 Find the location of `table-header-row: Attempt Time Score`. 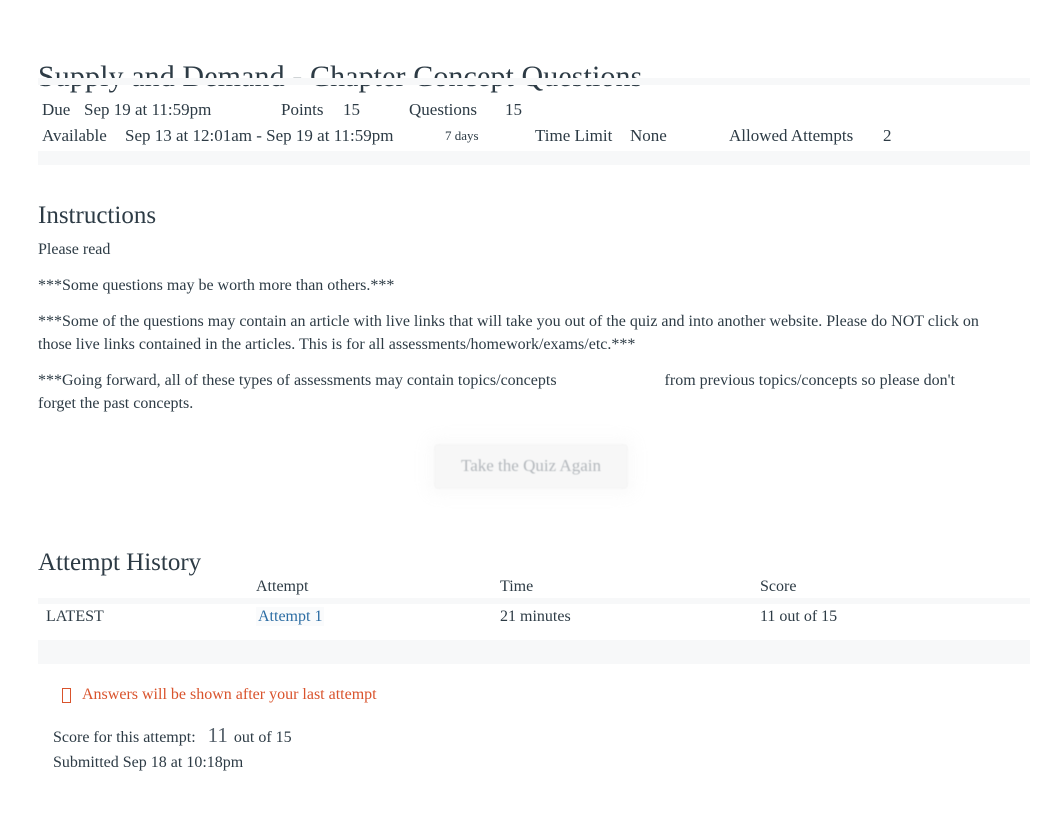

table-header-row: Attempt Time Score is located at coordinates (534, 587).